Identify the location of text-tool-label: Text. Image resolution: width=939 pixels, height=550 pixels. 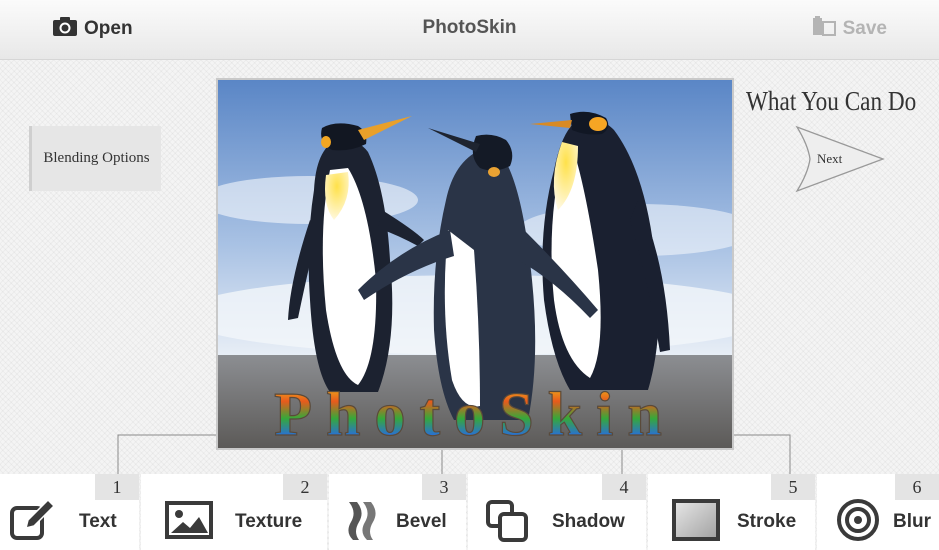
(98, 521).